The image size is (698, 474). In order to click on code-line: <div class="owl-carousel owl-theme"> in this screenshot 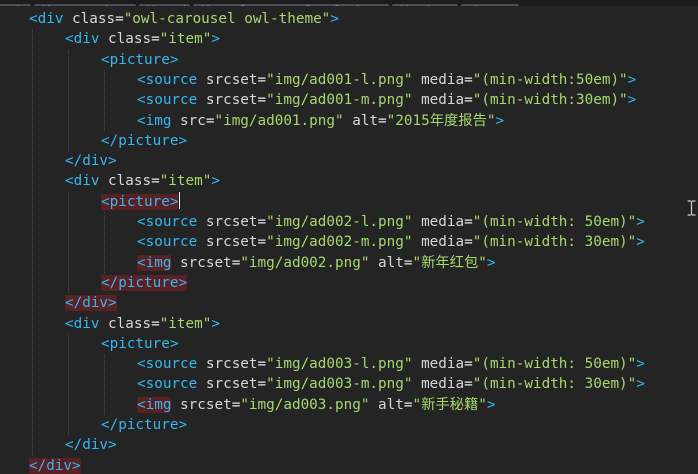, I will do `click(349, 19)`.